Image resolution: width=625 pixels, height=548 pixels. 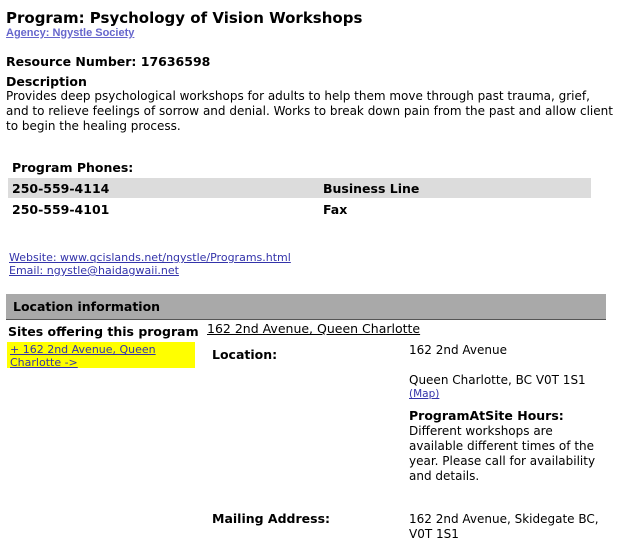 I want to click on address-line-2: Queen Charlotte, BC V0T 1S1, so click(x=497, y=380).